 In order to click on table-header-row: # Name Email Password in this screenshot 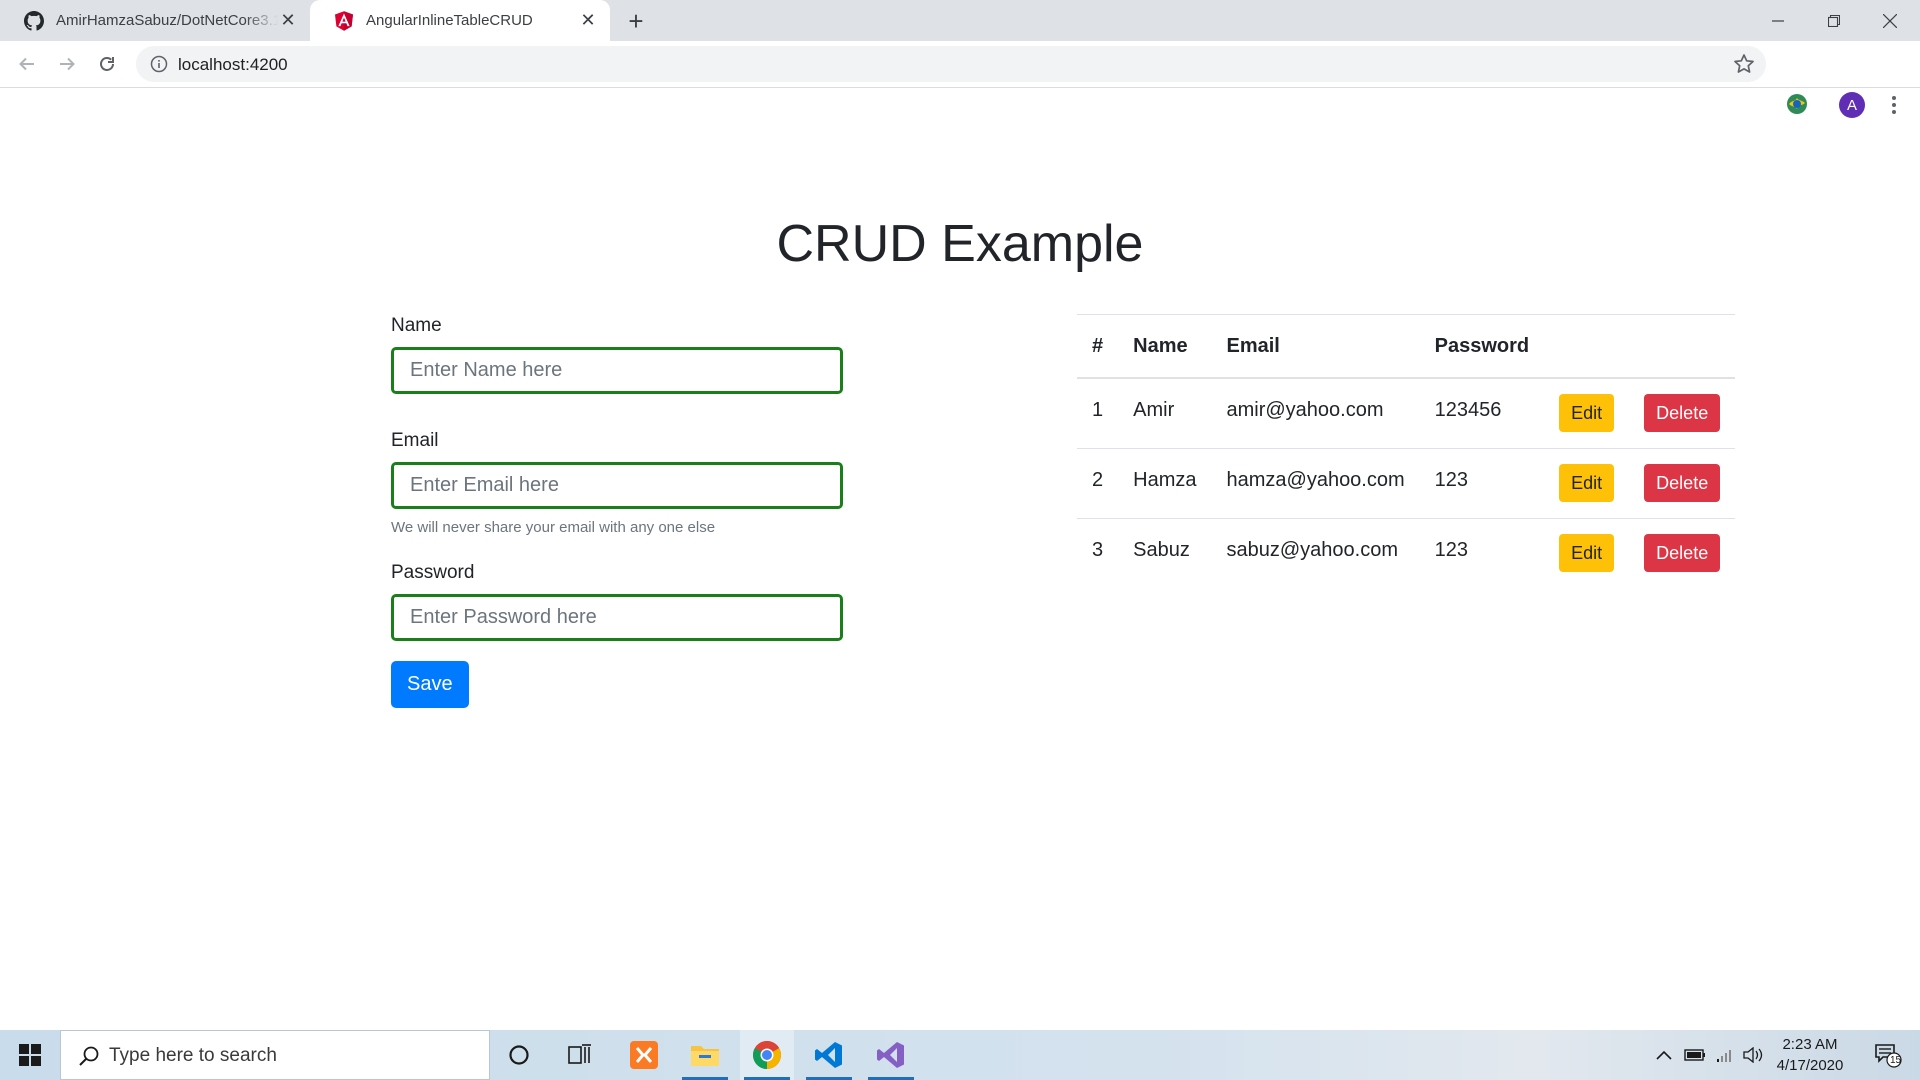, I will do `click(1406, 346)`.